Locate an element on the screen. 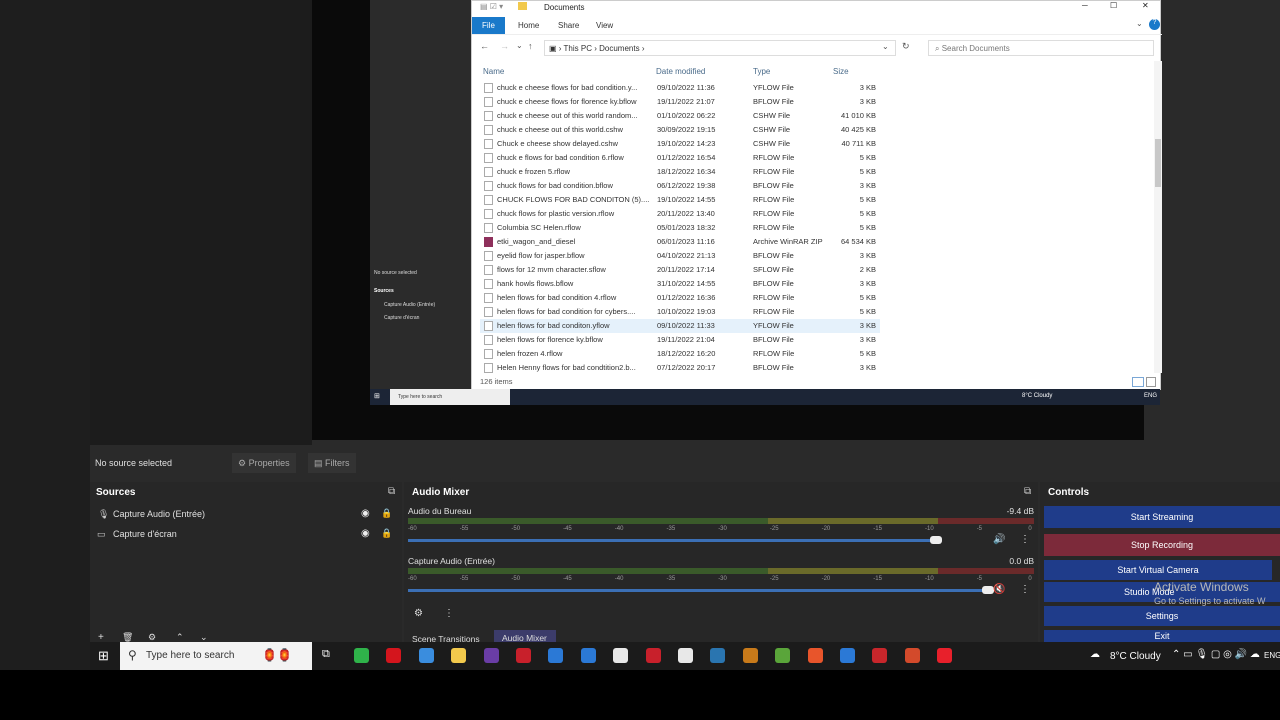 Image resolution: width=1280 pixels, height=720 pixels. settings-icon is located at coordinates (588, 655).